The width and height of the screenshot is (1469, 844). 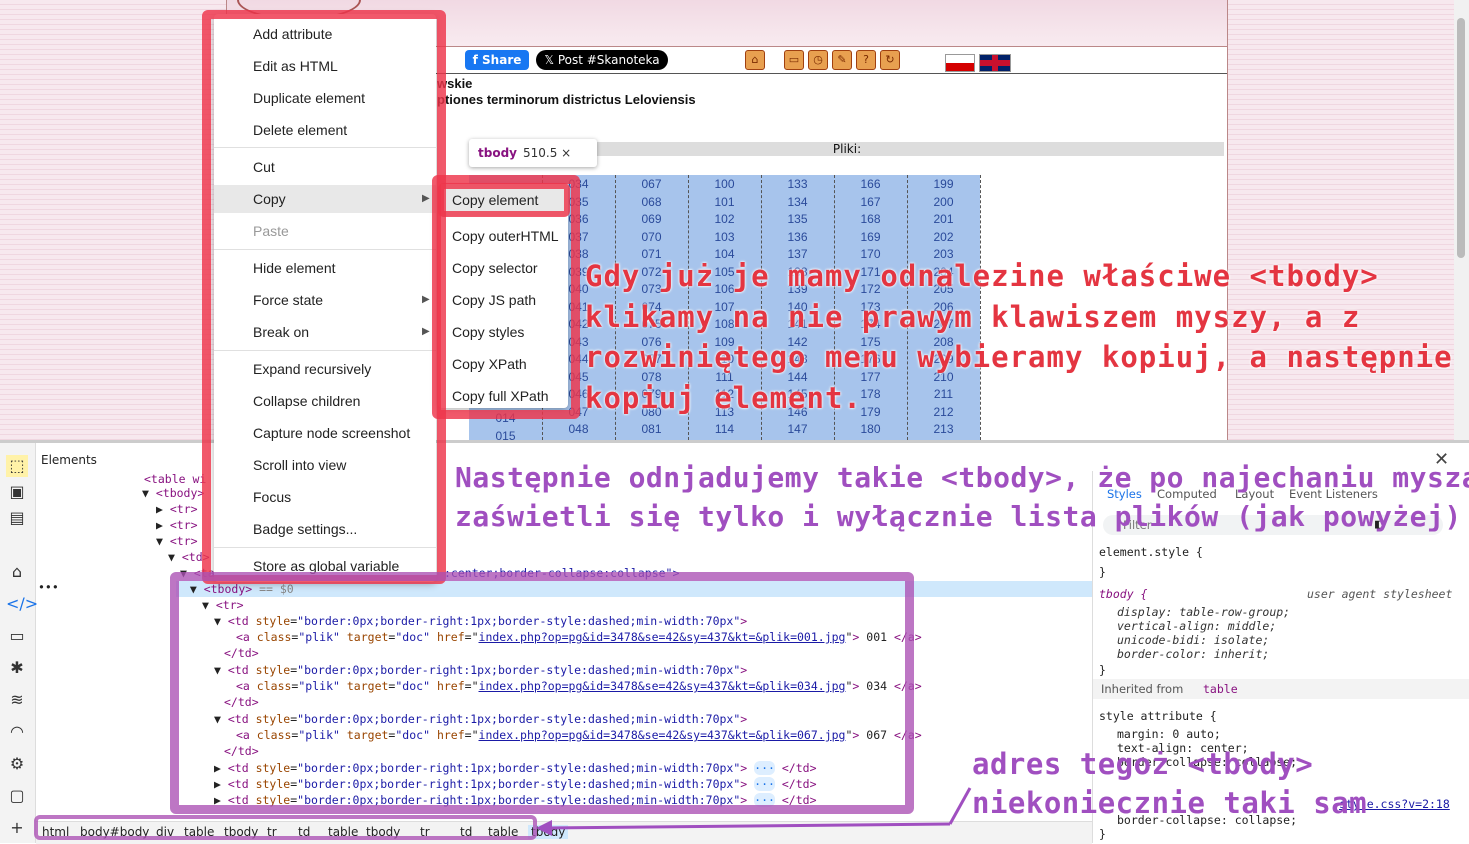 What do you see at coordinates (724, 429) in the screenshot?
I see `file-link: 114` at bounding box center [724, 429].